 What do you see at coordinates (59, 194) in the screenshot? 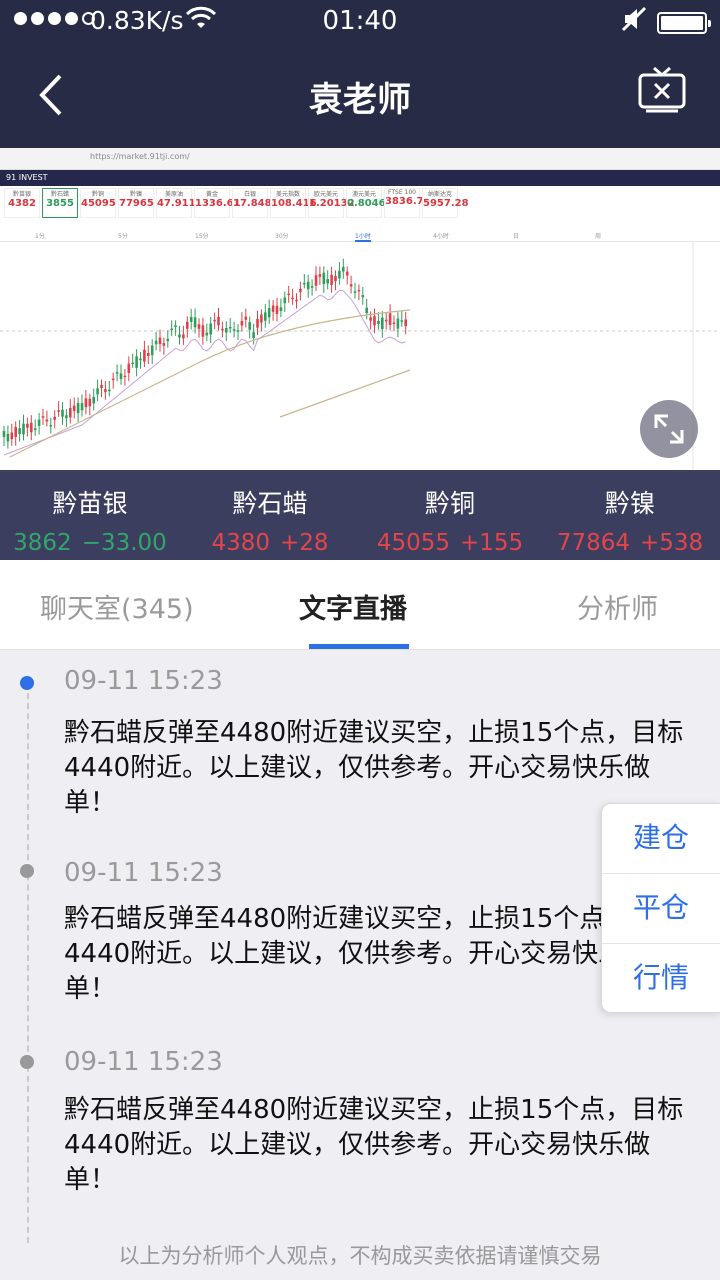
I see `quote-cell-name: 黔石蜡` at bounding box center [59, 194].